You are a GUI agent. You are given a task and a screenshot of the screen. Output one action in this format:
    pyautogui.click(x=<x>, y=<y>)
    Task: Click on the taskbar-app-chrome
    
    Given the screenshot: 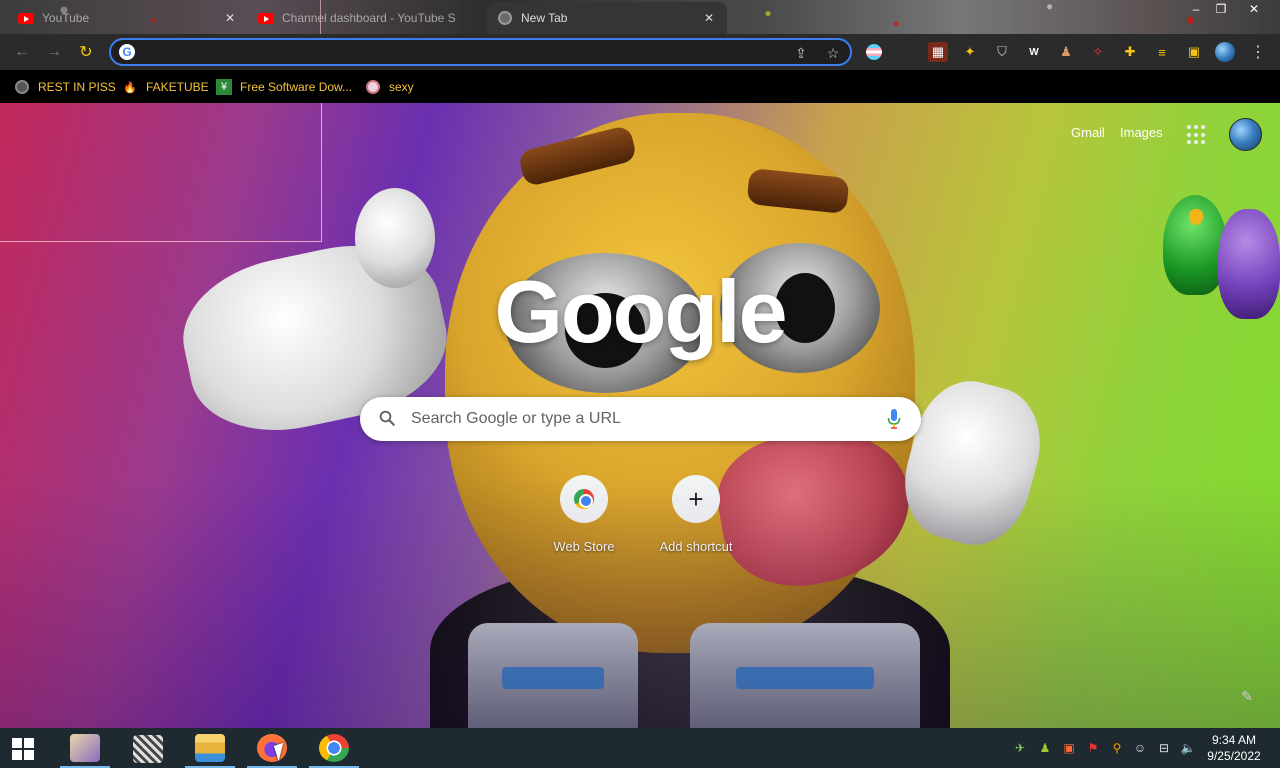 What is the action you would take?
    pyautogui.click(x=334, y=749)
    